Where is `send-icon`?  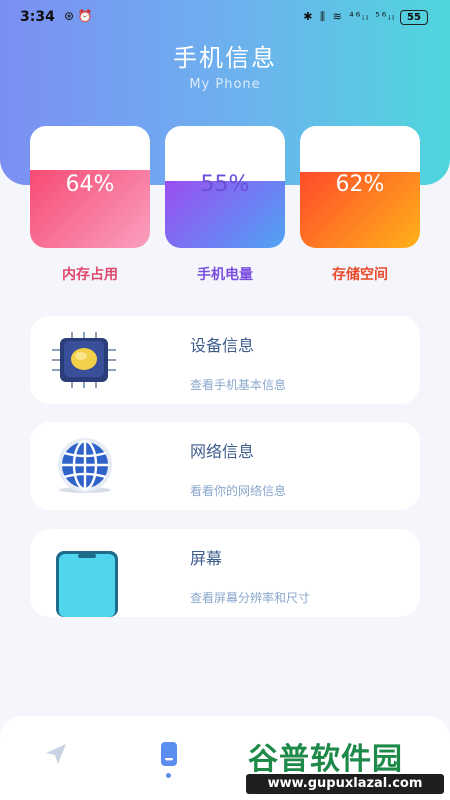
send-icon is located at coordinates (56, 754).